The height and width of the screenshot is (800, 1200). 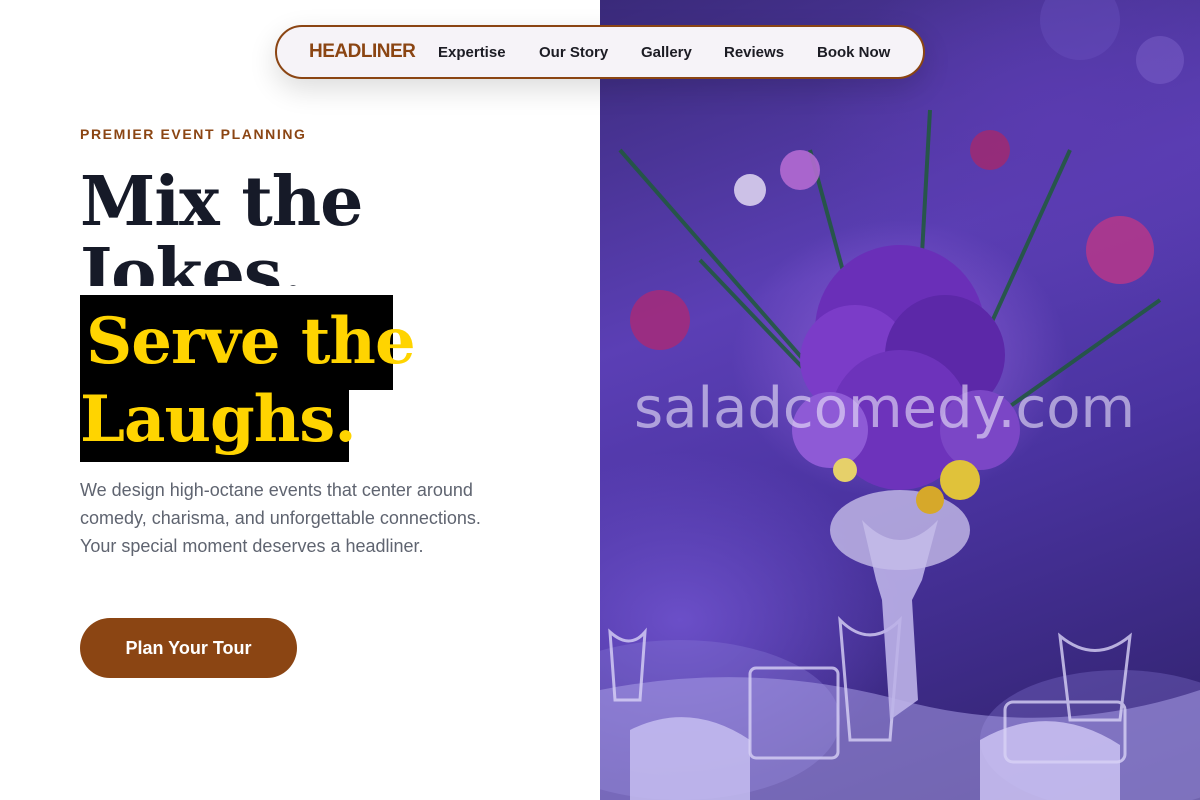 What do you see at coordinates (754, 52) in the screenshot?
I see `nav-link-reviews: Reviews` at bounding box center [754, 52].